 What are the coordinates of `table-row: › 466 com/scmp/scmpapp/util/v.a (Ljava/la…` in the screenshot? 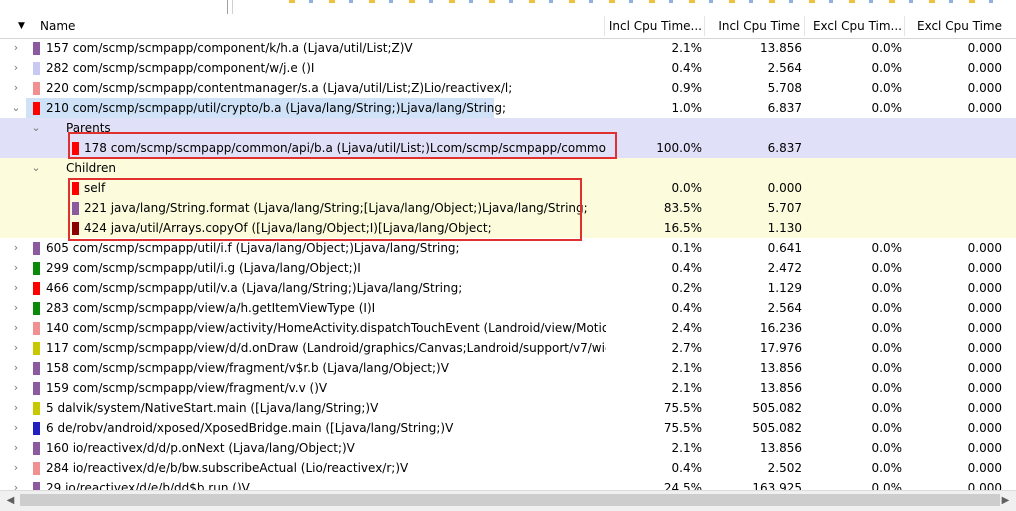 It's located at (508, 288).